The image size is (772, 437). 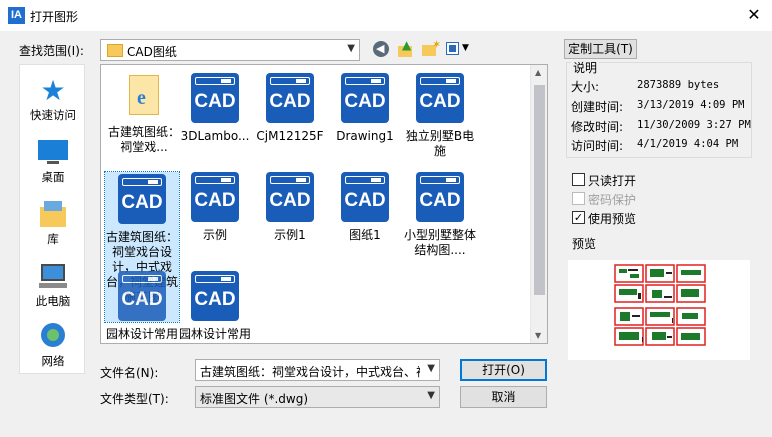 What do you see at coordinates (214, 334) in the screenshot?
I see `file-name: 园林设计常用景观施工图1` at bounding box center [214, 334].